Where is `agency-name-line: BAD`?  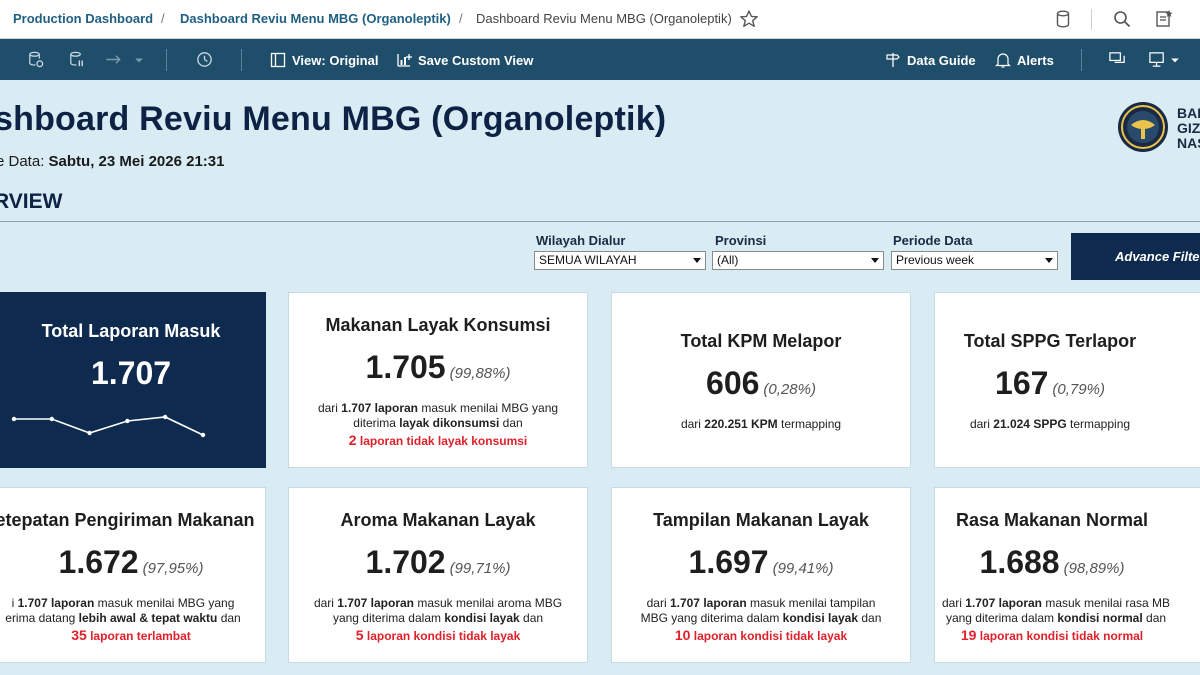 agency-name-line: BAD is located at coordinates (1188, 113).